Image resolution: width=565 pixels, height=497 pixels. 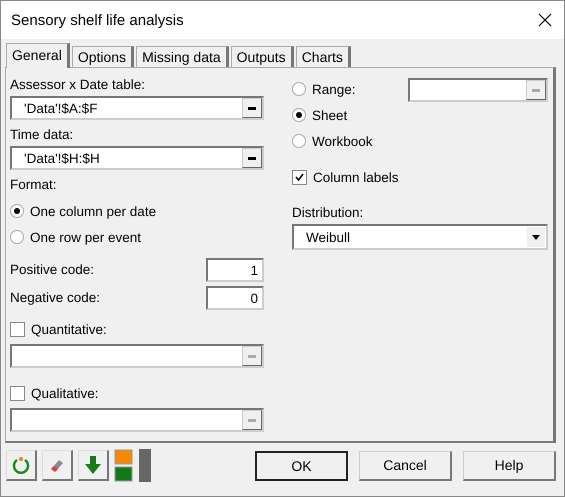 I want to click on window-title: Sensory shelf life analysis, so click(x=97, y=20).